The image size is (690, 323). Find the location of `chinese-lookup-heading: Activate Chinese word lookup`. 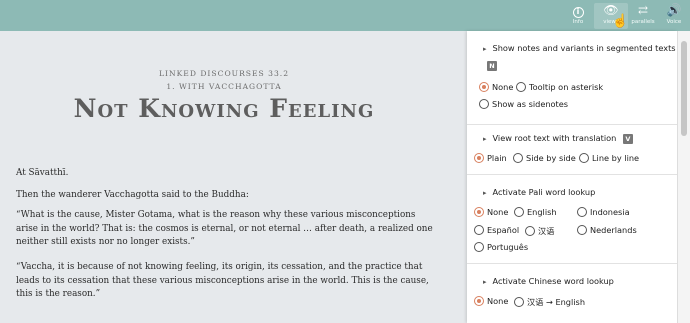

chinese-lookup-heading: Activate Chinese word lookup is located at coordinates (548, 281).